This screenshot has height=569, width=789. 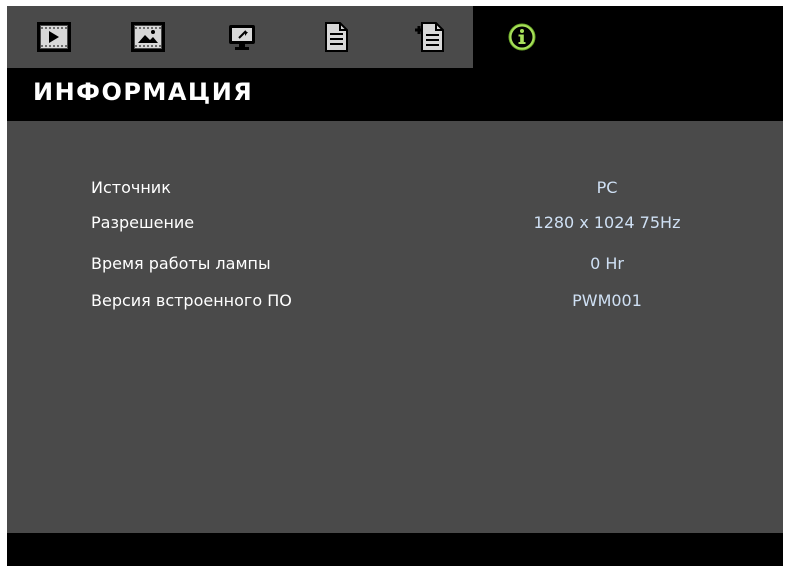 What do you see at coordinates (143, 92) in the screenshot?
I see `page-title: ИНФОРМАЦИЯ` at bounding box center [143, 92].